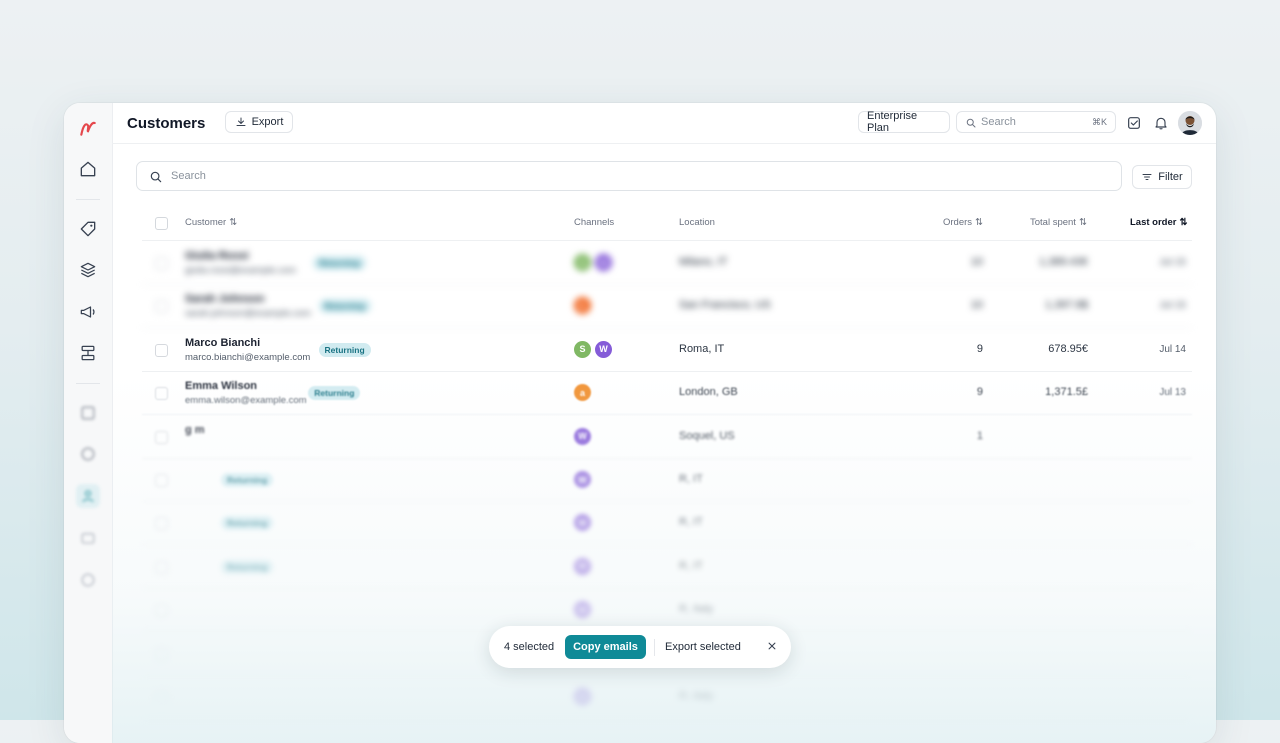  What do you see at coordinates (582, 306) in the screenshot?
I see `etsy-channel-icon: E` at bounding box center [582, 306].